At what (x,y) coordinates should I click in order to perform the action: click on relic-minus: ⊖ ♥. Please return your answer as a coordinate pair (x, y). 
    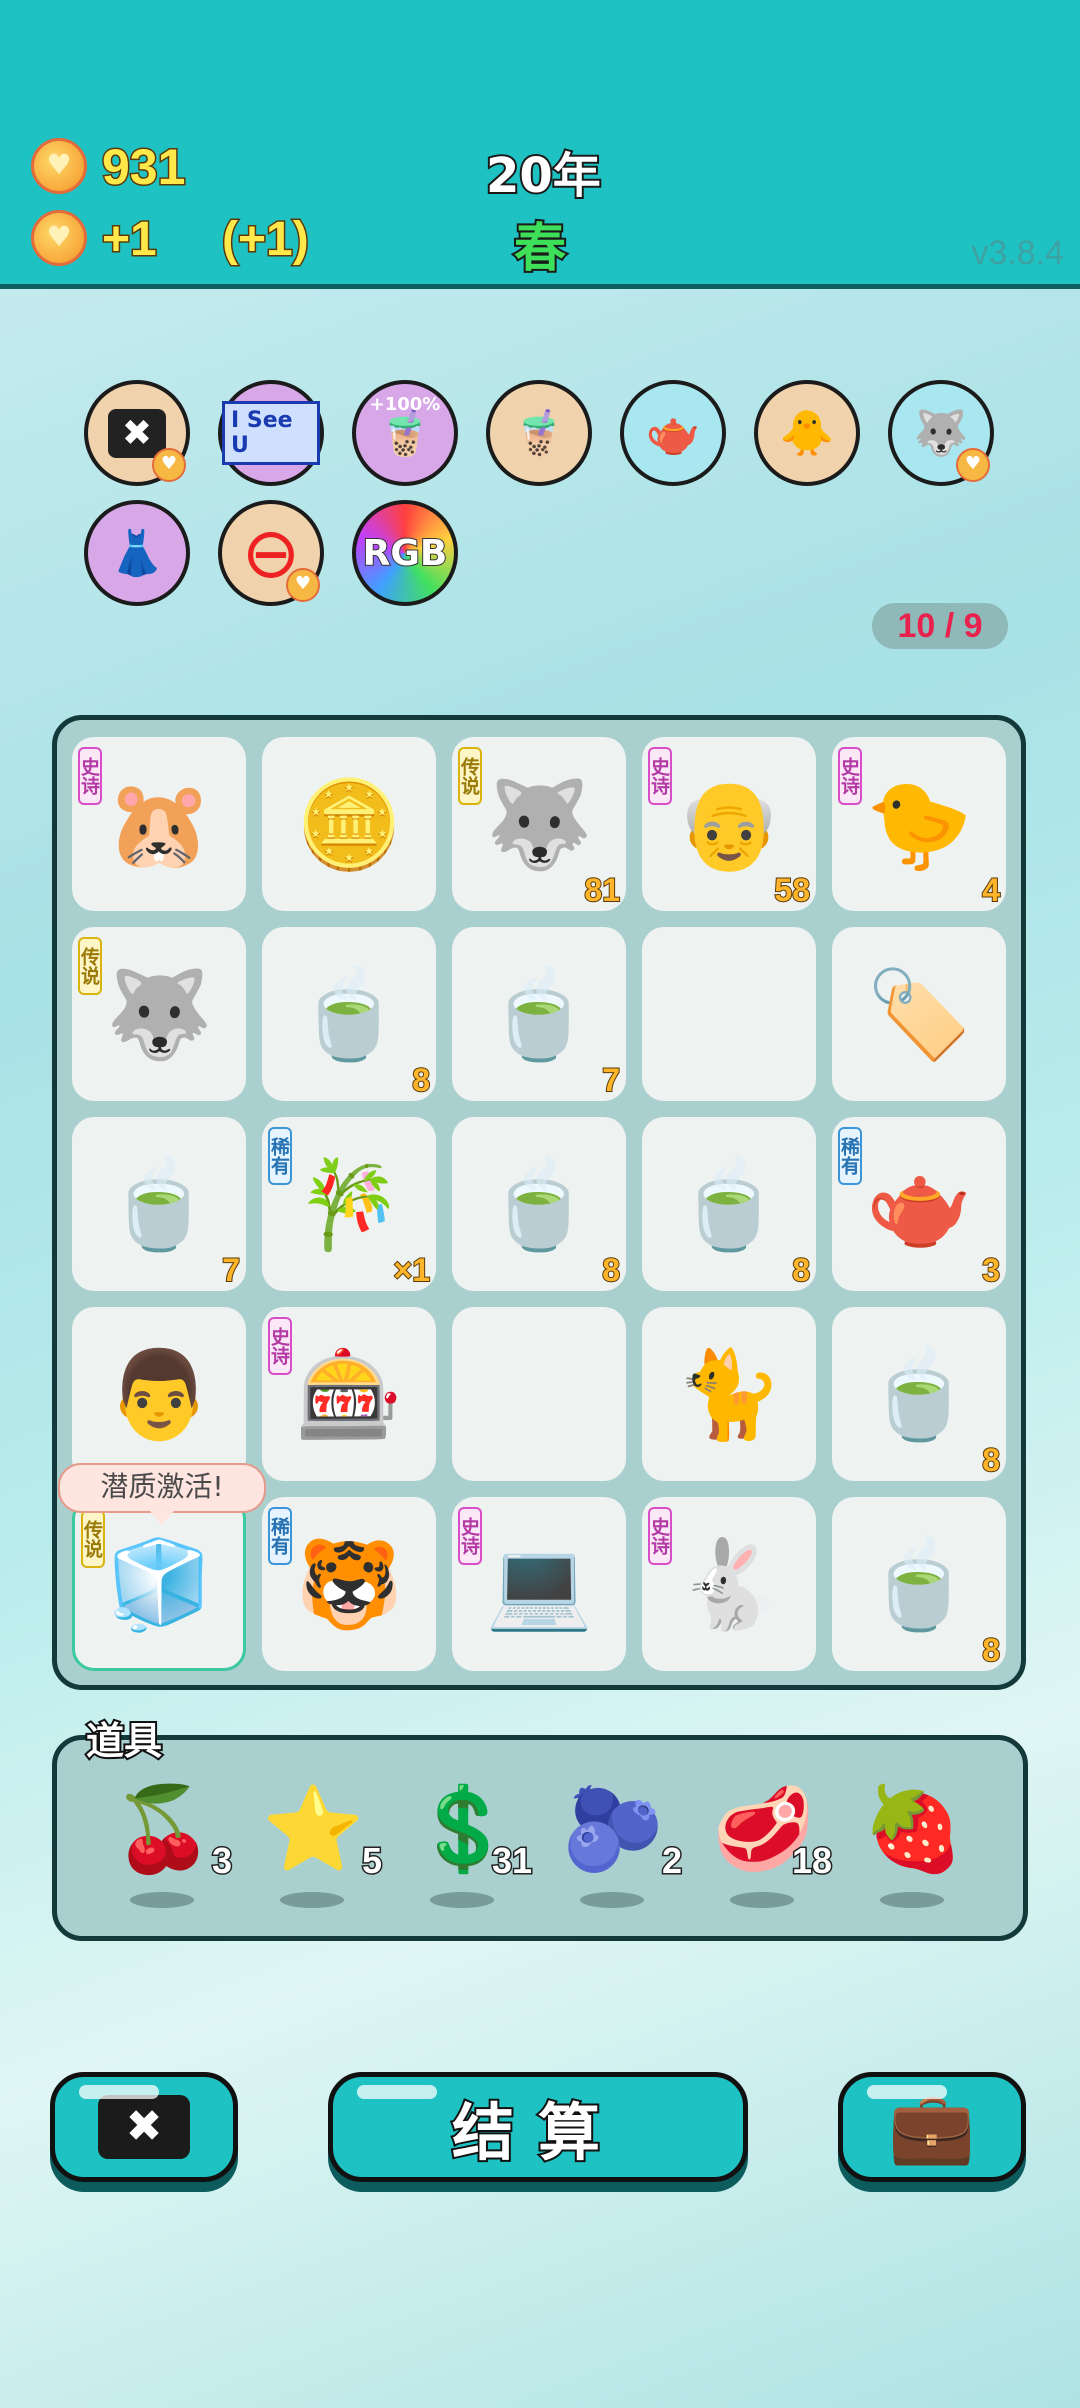
    Looking at the image, I should click on (271, 553).